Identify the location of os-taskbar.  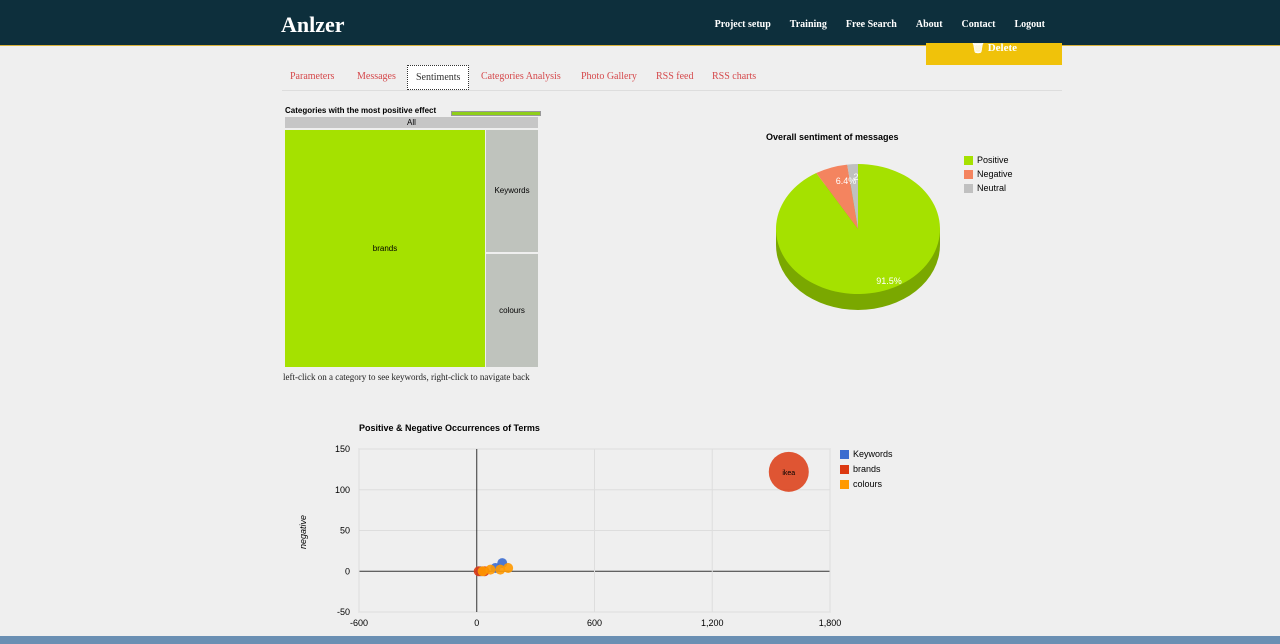
(640, 640).